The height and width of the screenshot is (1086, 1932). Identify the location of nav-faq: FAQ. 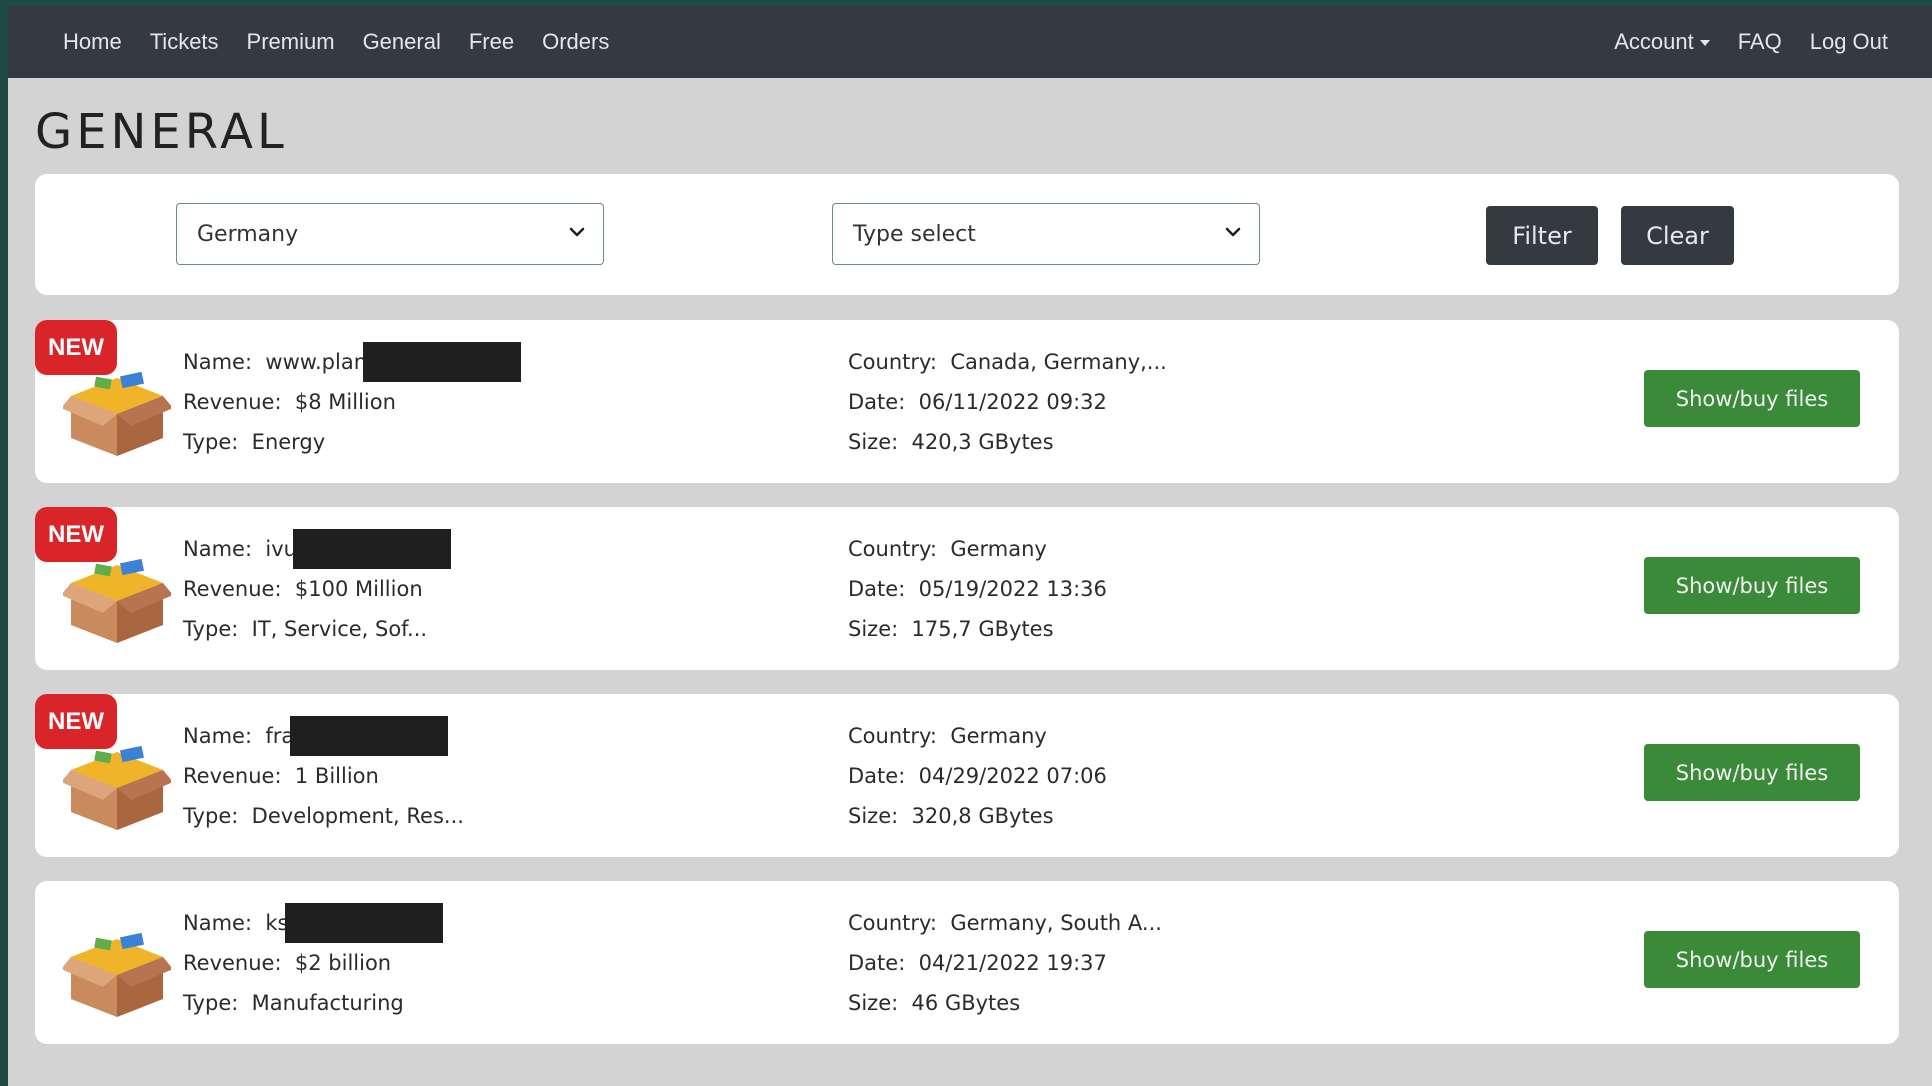
(1760, 42).